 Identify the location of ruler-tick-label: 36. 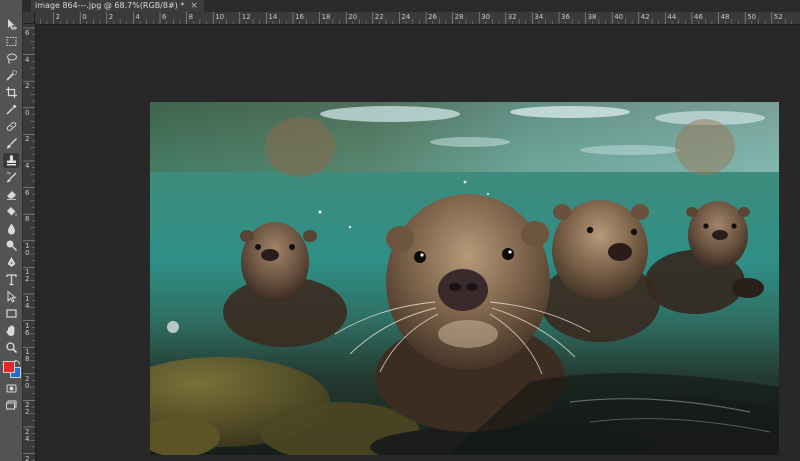
(565, 17).